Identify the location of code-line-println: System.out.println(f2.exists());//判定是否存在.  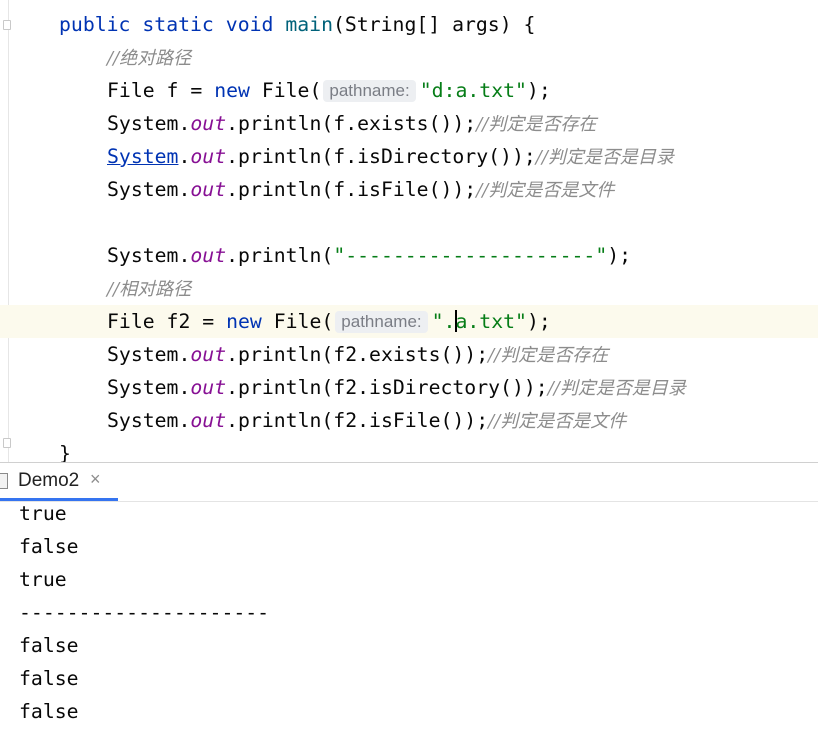
(357, 354).